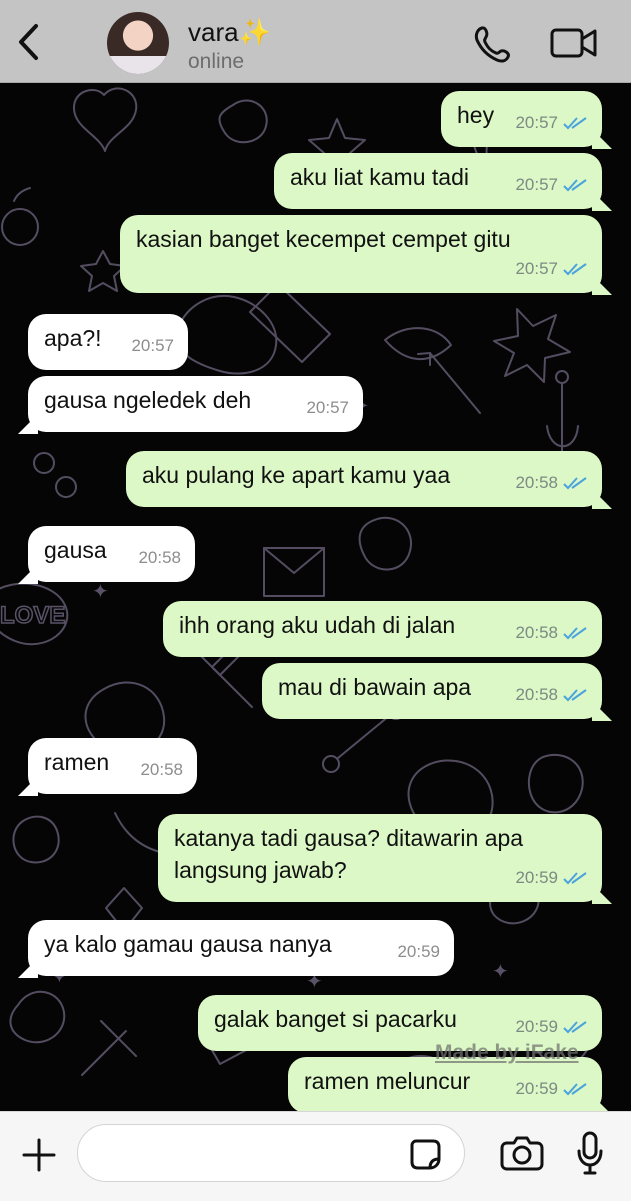 The height and width of the screenshot is (1201, 631). What do you see at coordinates (317, 625) in the screenshot?
I see `message-text: ihh orang aku udah di jalan` at bounding box center [317, 625].